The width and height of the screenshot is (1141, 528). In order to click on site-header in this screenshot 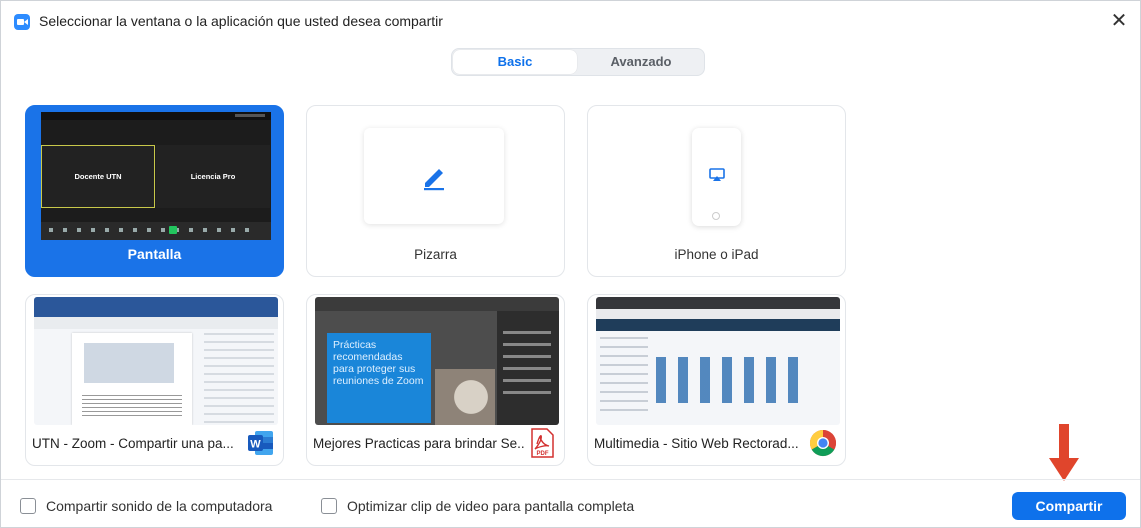, I will do `click(718, 325)`.